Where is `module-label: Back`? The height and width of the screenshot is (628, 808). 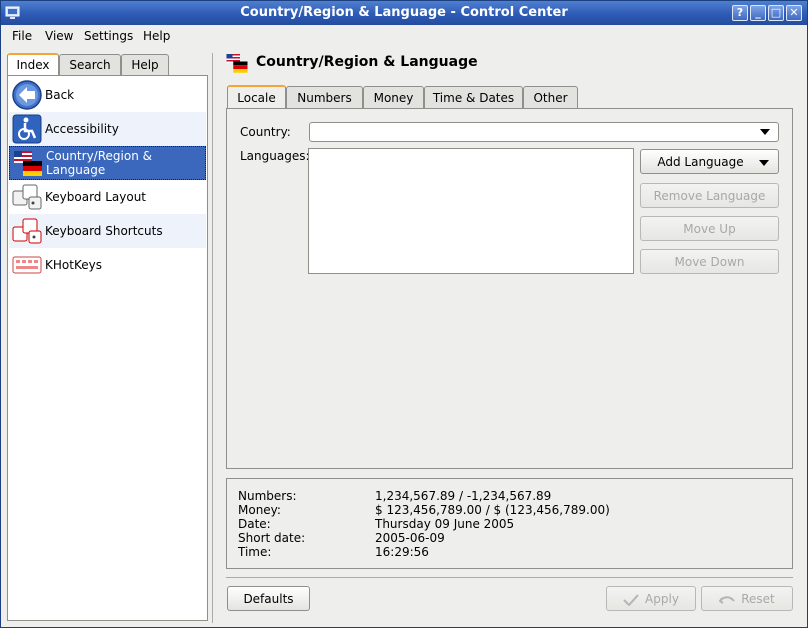 module-label: Back is located at coordinates (60, 95).